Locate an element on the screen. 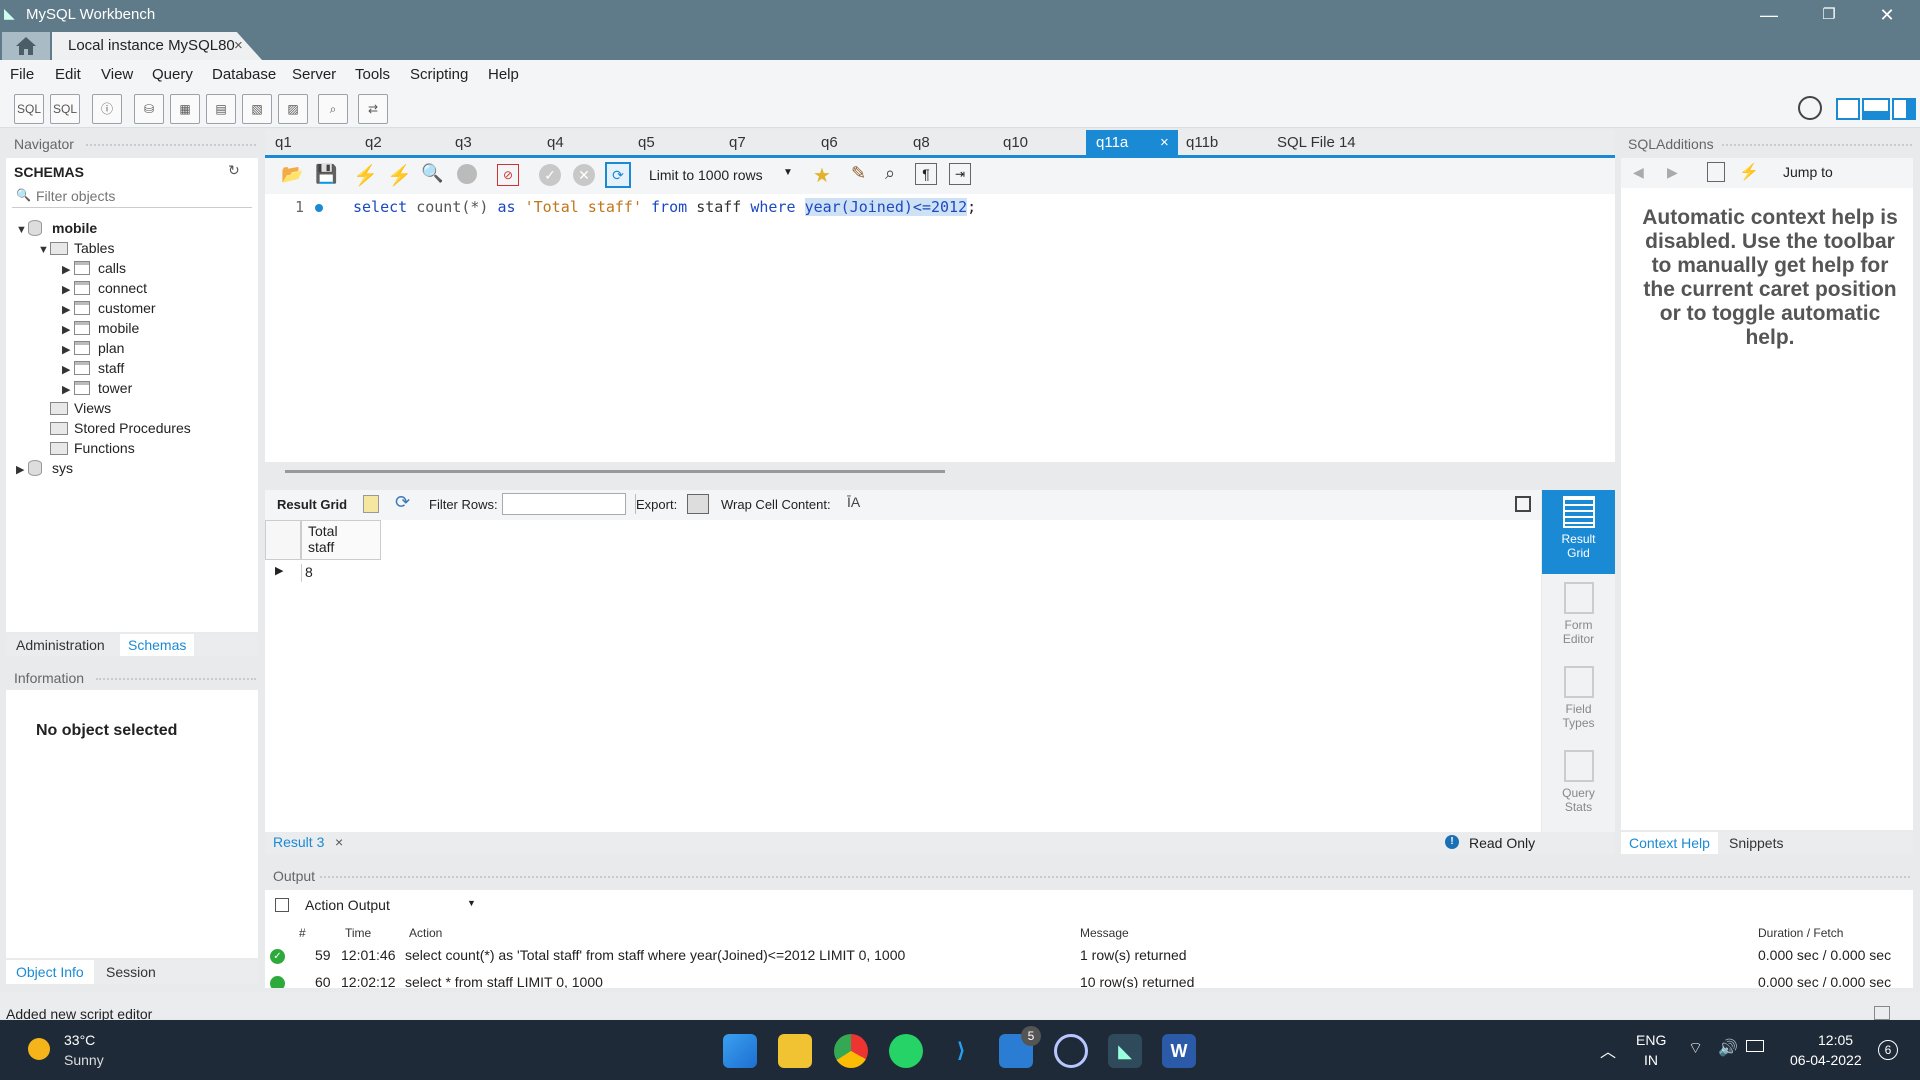 The image size is (1920, 1080). chevron-up-icon: ︿ is located at coordinates (1608, 1050).